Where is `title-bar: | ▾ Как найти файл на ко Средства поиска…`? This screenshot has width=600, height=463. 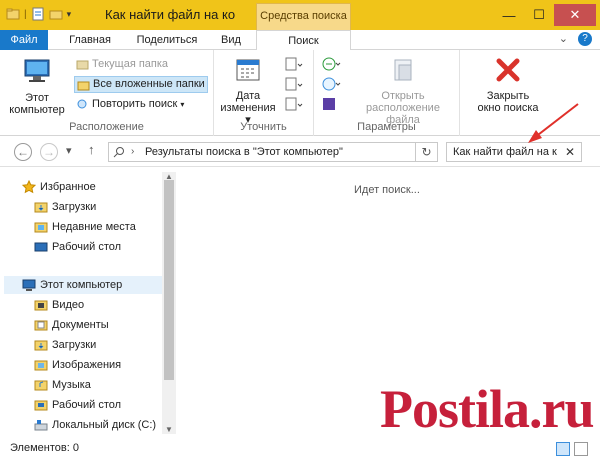
title-bar: | ▾ Как найти файл на ко Средства поиска… is located at coordinates (300, 15).